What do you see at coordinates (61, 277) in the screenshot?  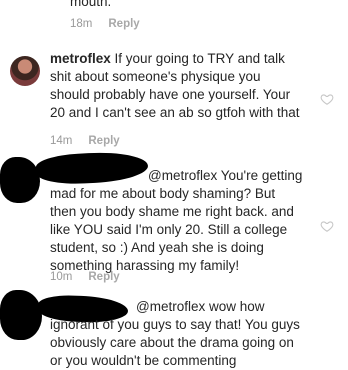 I see `comment-time: 10m` at bounding box center [61, 277].